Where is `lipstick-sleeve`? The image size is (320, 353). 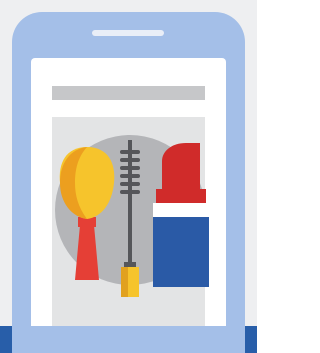
lipstick-sleeve is located at coordinates (181, 196).